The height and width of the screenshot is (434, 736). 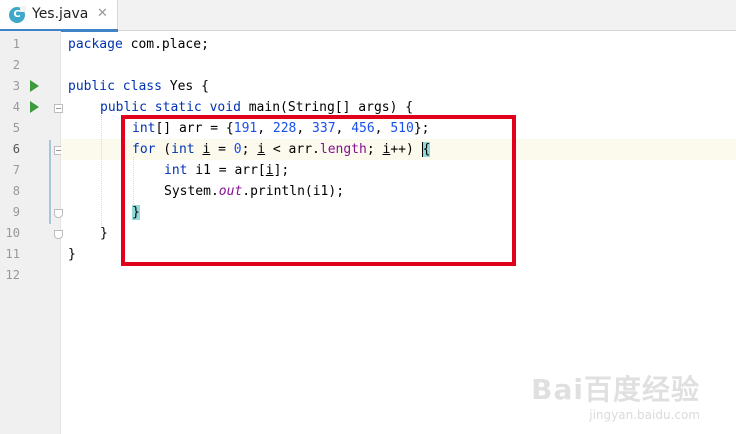 What do you see at coordinates (16, 170) in the screenshot?
I see `line-number: 7` at bounding box center [16, 170].